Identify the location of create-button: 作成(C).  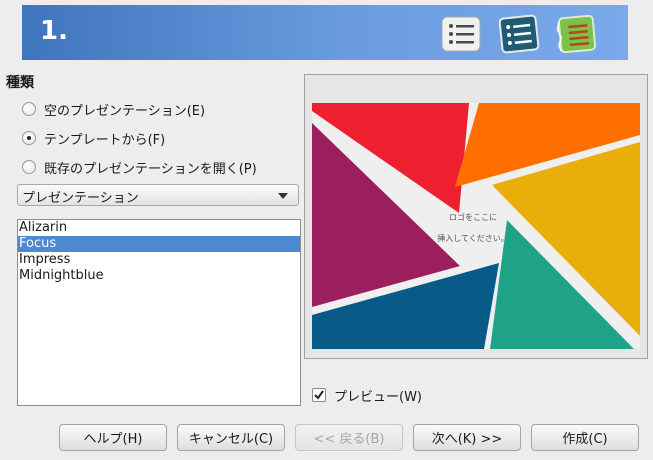
(585, 437).